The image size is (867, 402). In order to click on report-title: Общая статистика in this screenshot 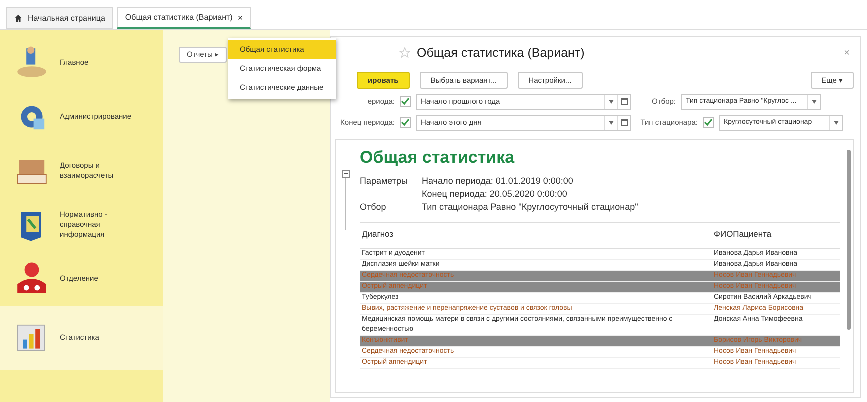, I will do `click(438, 158)`.